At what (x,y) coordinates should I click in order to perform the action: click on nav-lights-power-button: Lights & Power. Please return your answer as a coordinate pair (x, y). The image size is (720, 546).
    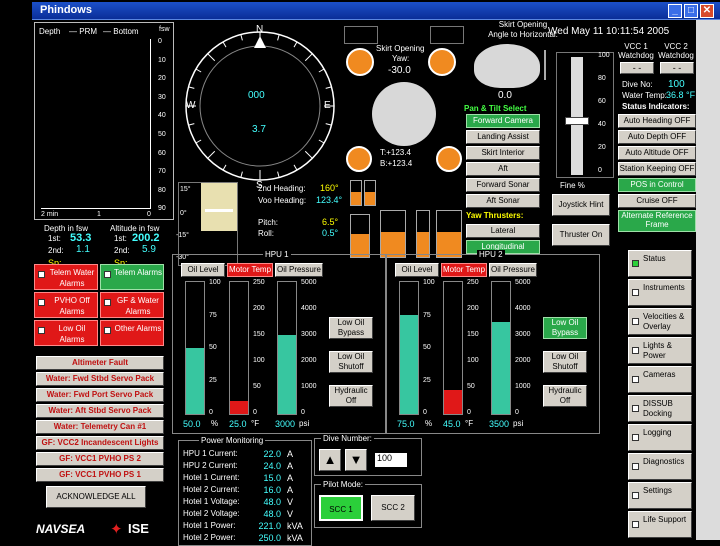
    Looking at the image, I should click on (660, 350).